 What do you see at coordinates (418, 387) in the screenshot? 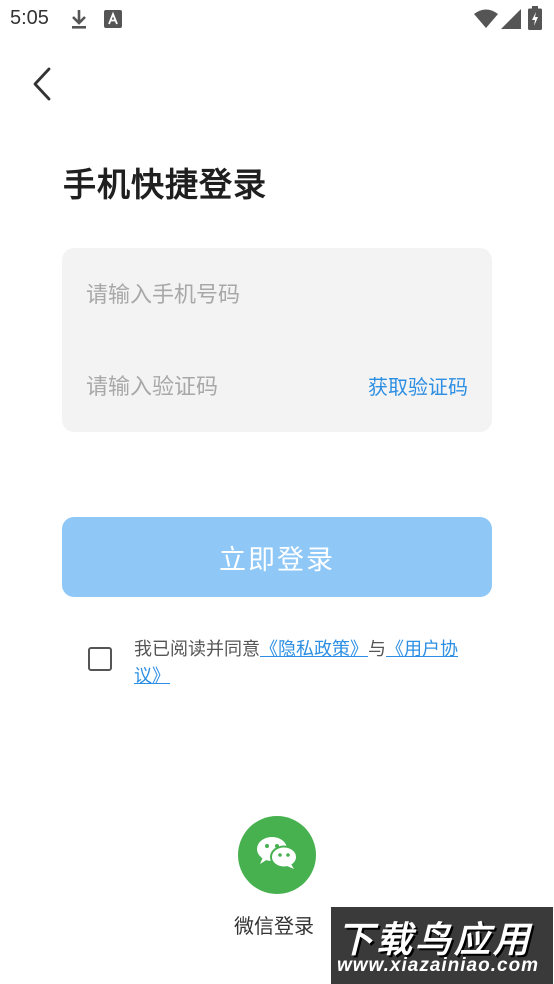
I see `get-code-button: 获取验证码` at bounding box center [418, 387].